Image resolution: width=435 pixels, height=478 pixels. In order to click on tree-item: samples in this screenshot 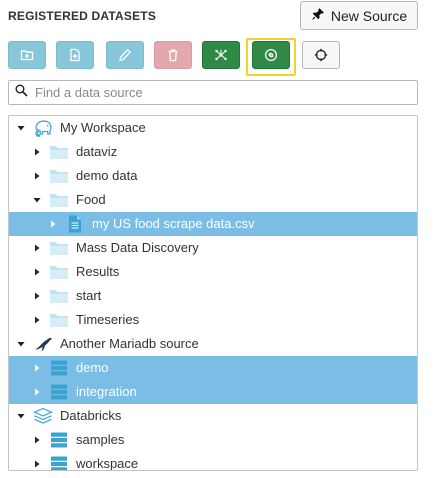, I will do `click(213, 440)`.